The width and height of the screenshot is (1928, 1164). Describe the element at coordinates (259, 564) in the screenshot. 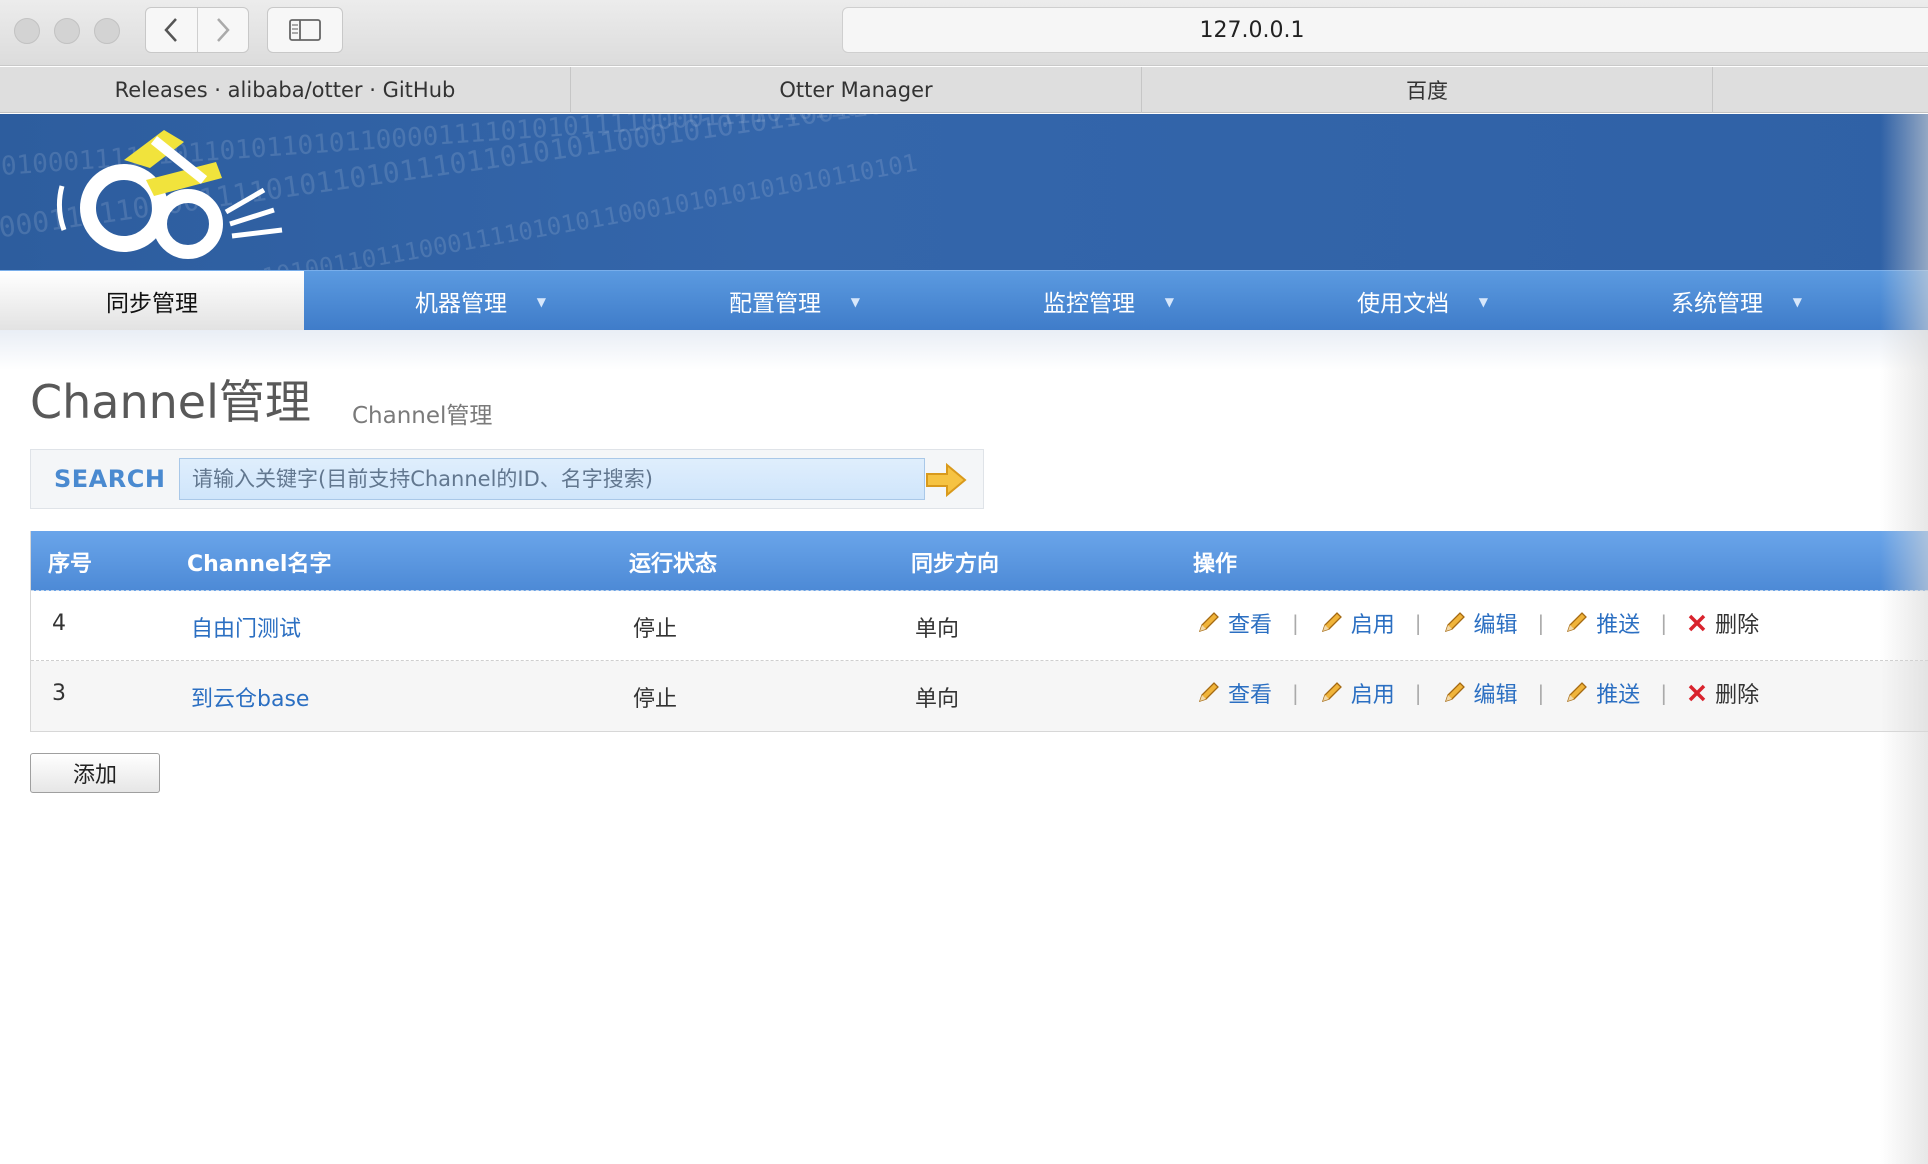

I see `column-header-name: Channel名字` at that location.